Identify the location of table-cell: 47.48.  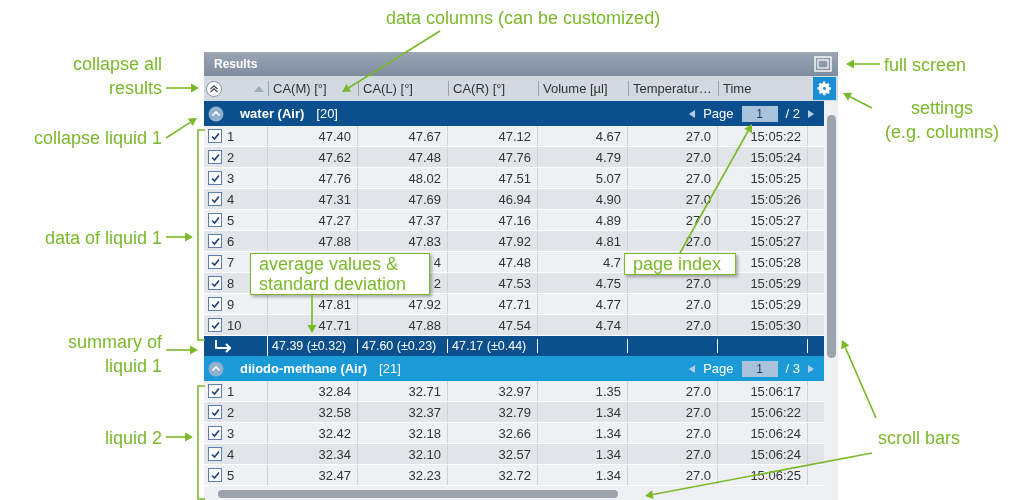
(514, 262).